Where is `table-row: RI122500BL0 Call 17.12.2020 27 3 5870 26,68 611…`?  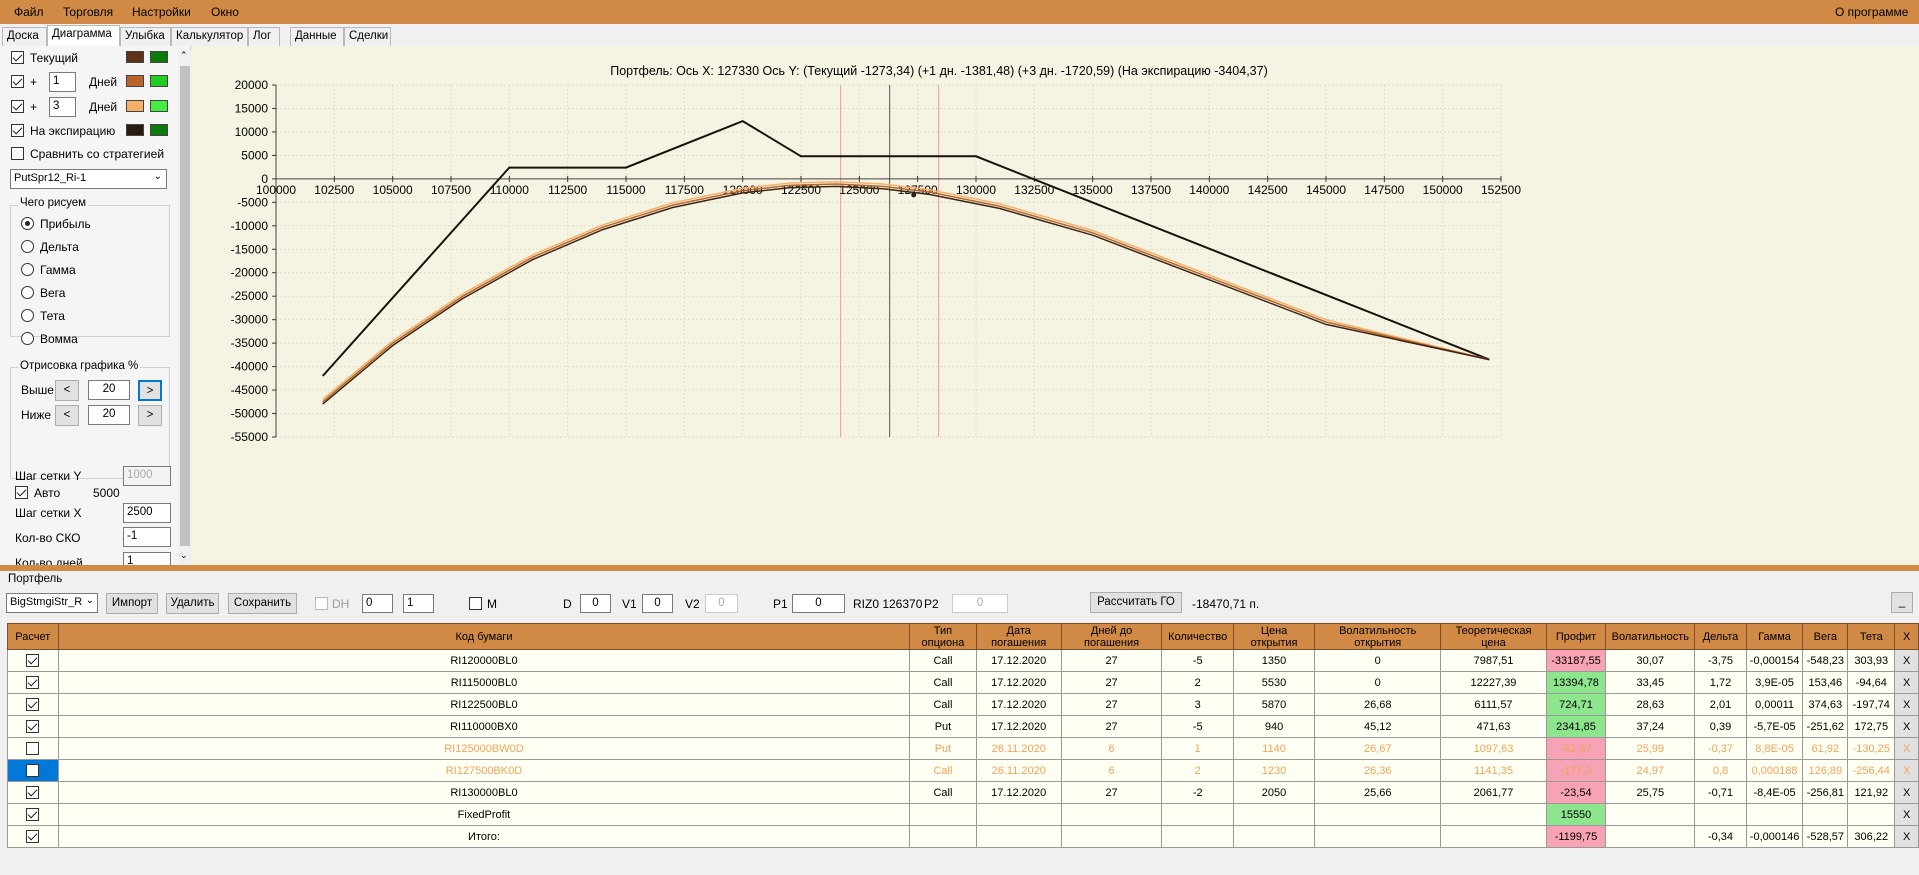
table-row: RI122500BL0 Call 17.12.2020 27 3 5870 26,68 611… is located at coordinates (963, 704).